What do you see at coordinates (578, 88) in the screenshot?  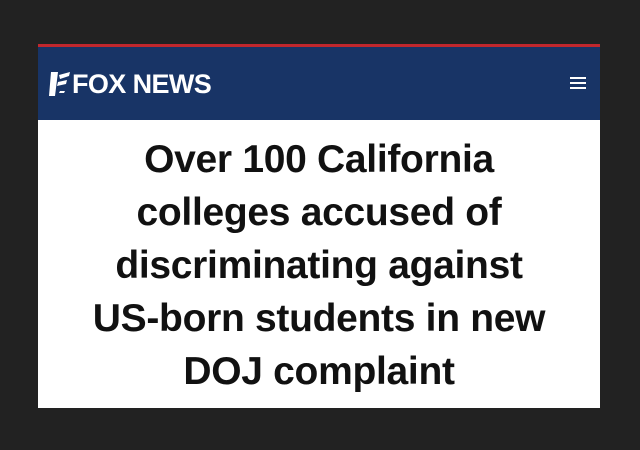 I see `menu-line-bottom` at bounding box center [578, 88].